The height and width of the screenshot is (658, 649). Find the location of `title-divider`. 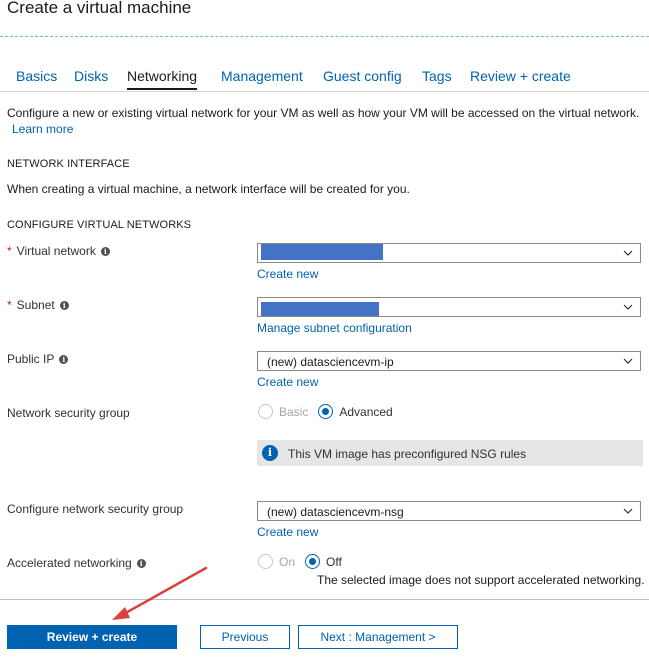

title-divider is located at coordinates (324, 36).